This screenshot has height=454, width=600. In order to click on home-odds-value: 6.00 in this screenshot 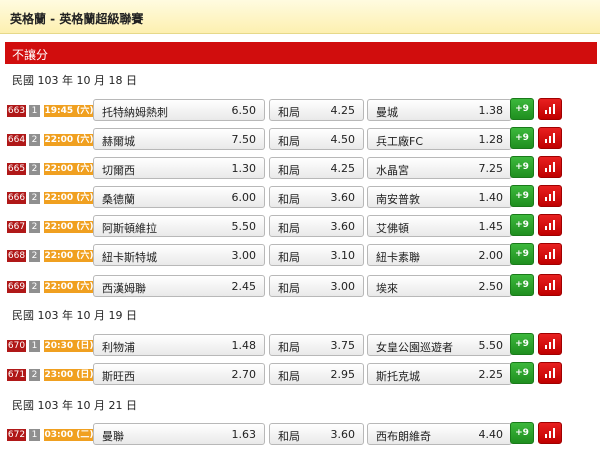, I will do `click(244, 197)`.